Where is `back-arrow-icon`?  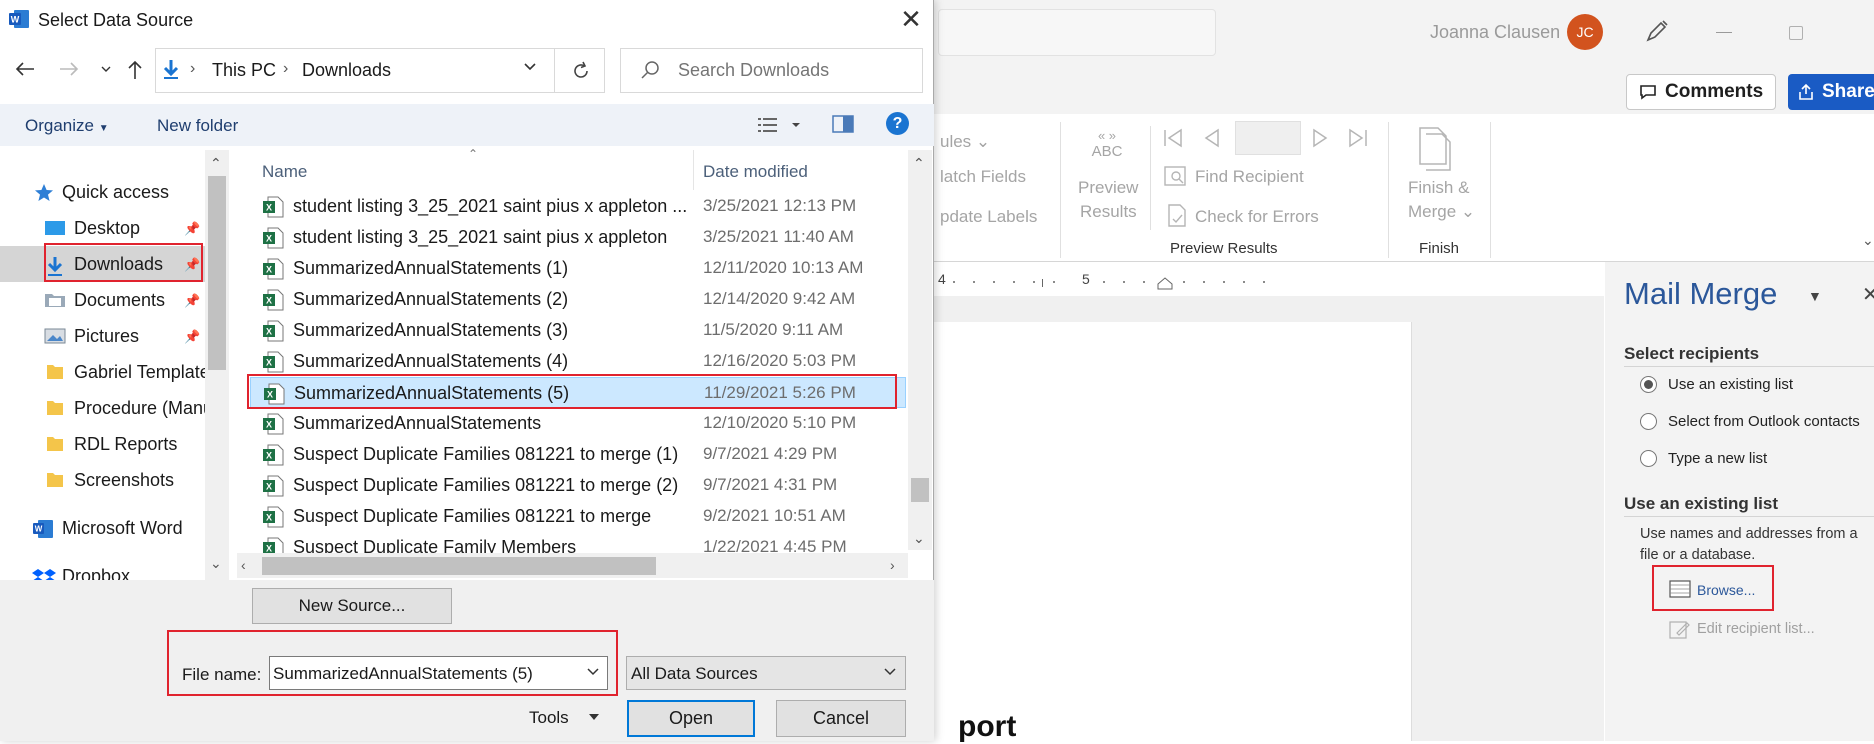 back-arrow-icon is located at coordinates (25, 69).